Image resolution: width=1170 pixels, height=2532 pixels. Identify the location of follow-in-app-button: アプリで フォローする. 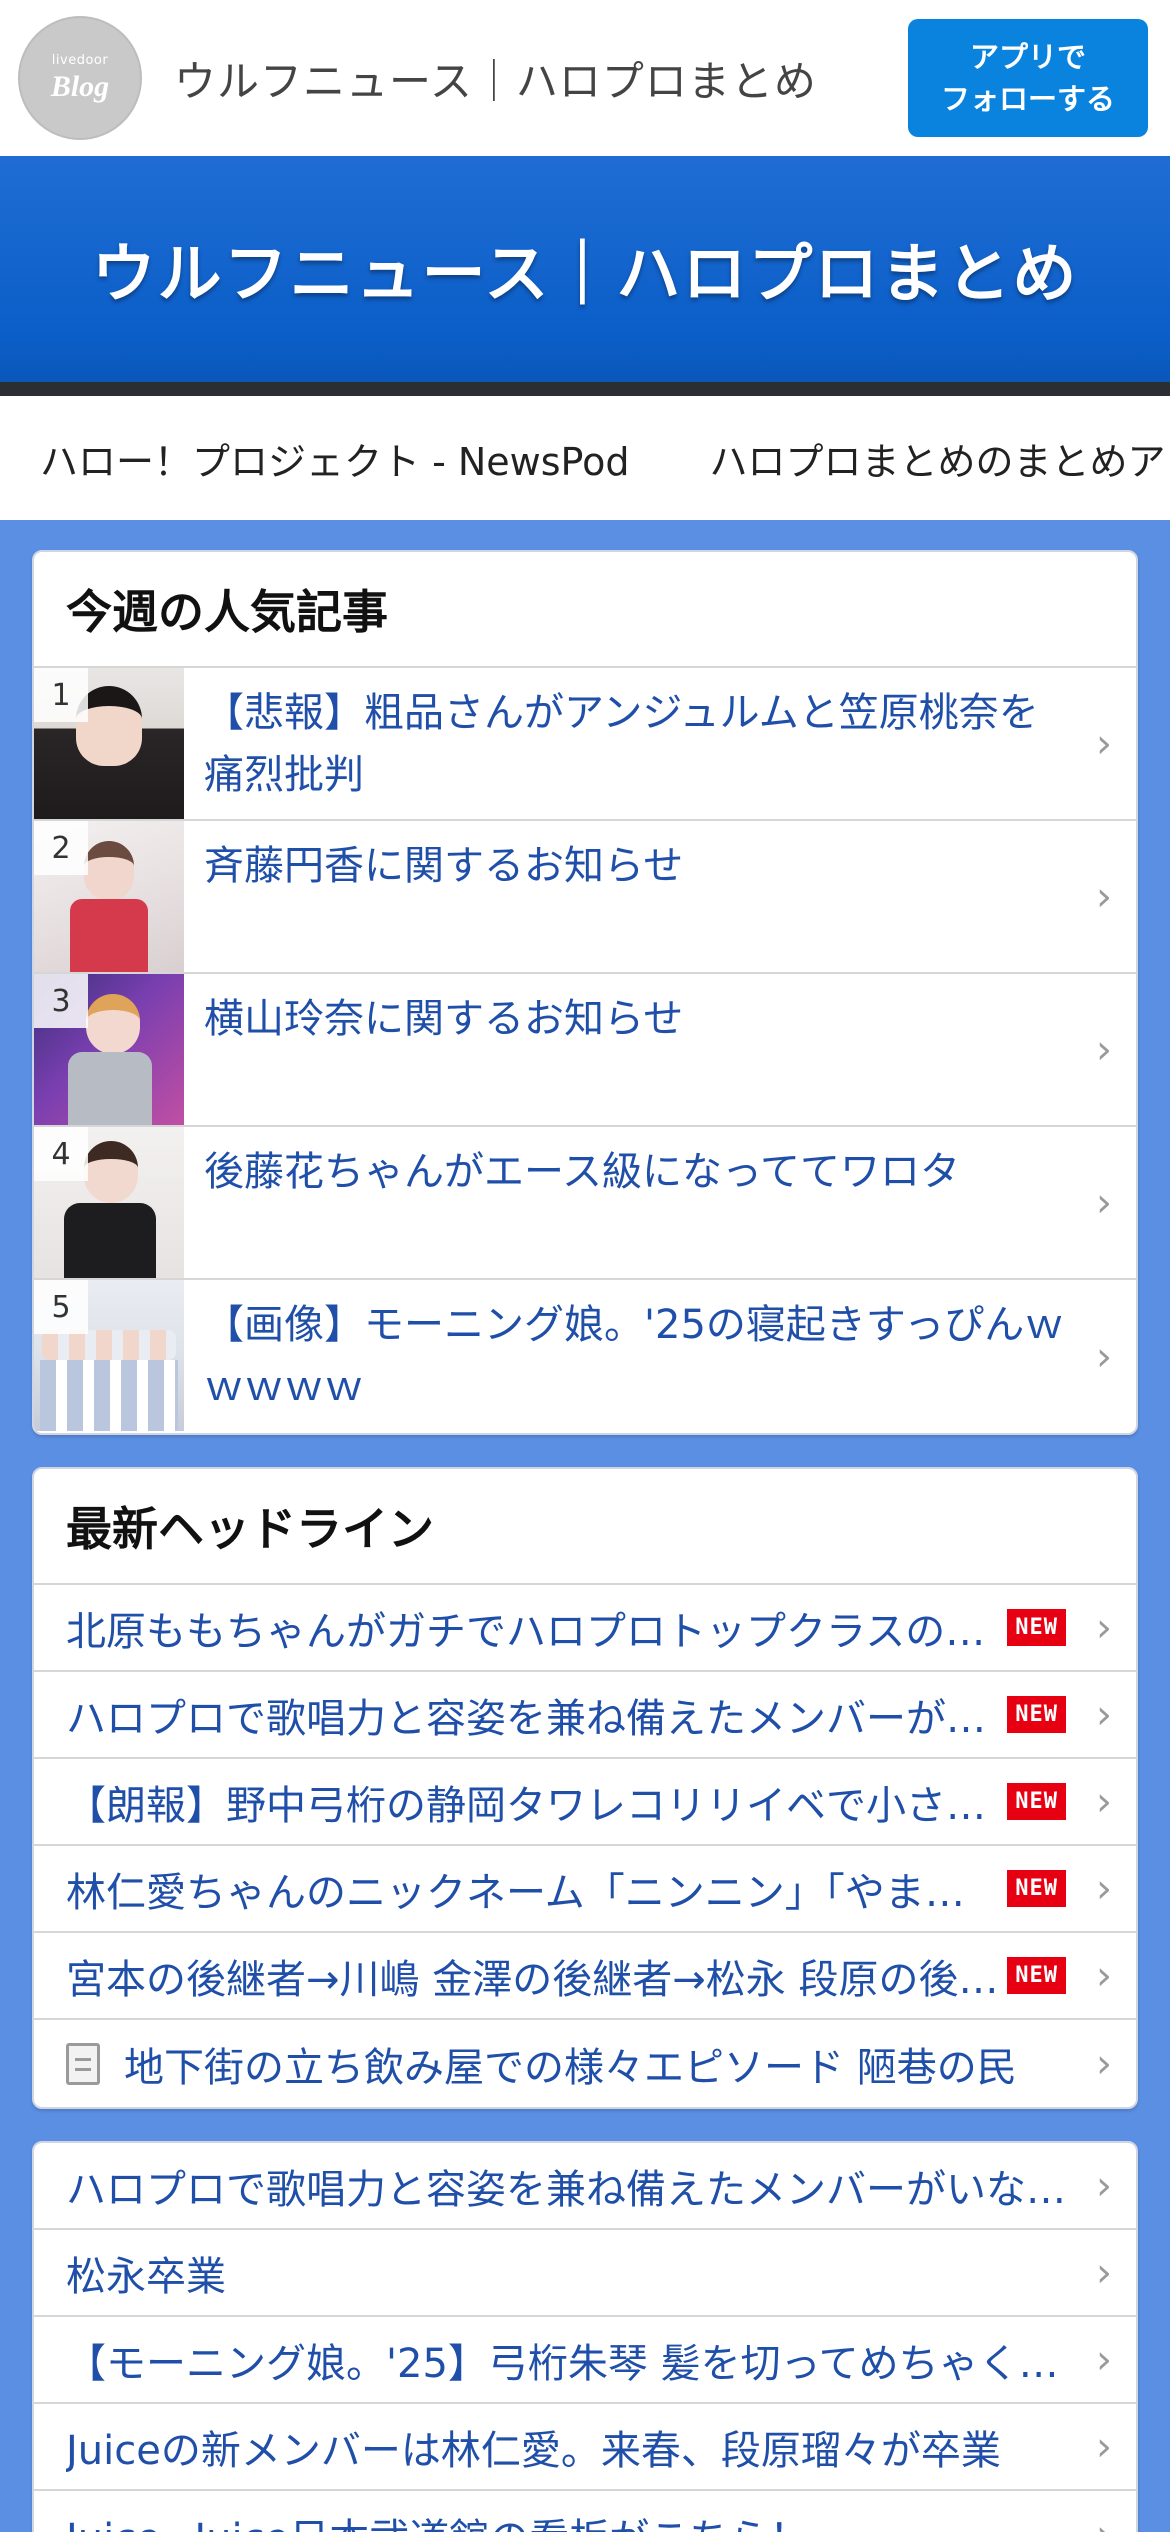
(1028, 78).